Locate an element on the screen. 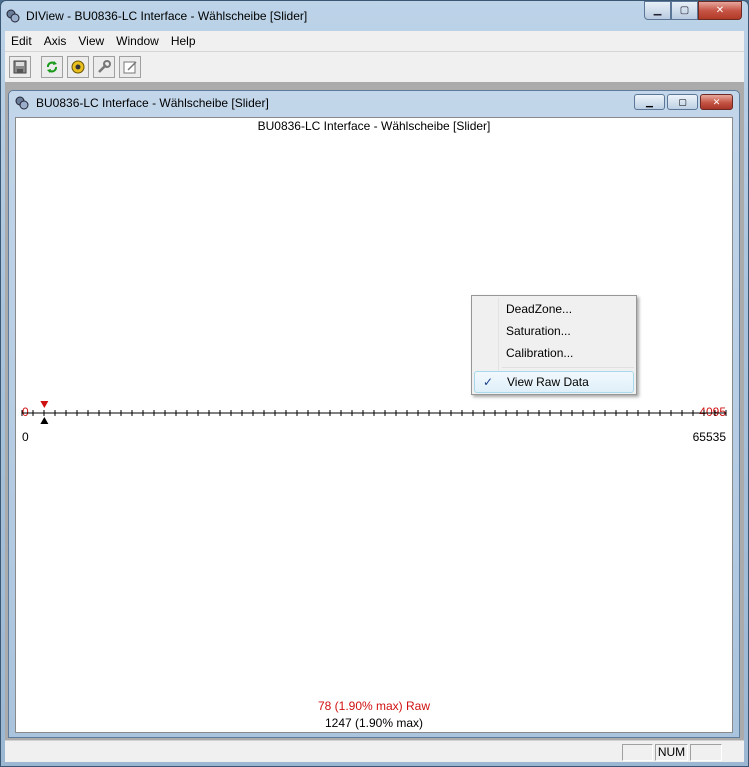 The height and width of the screenshot is (767, 749). settings-button is located at coordinates (78, 67).